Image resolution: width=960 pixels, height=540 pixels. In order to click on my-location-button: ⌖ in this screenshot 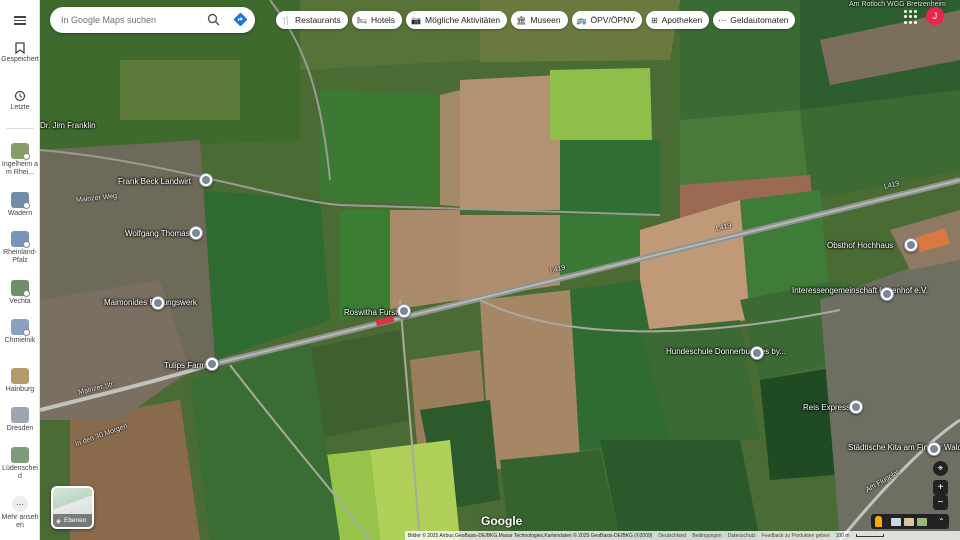, I will do `click(940, 468)`.